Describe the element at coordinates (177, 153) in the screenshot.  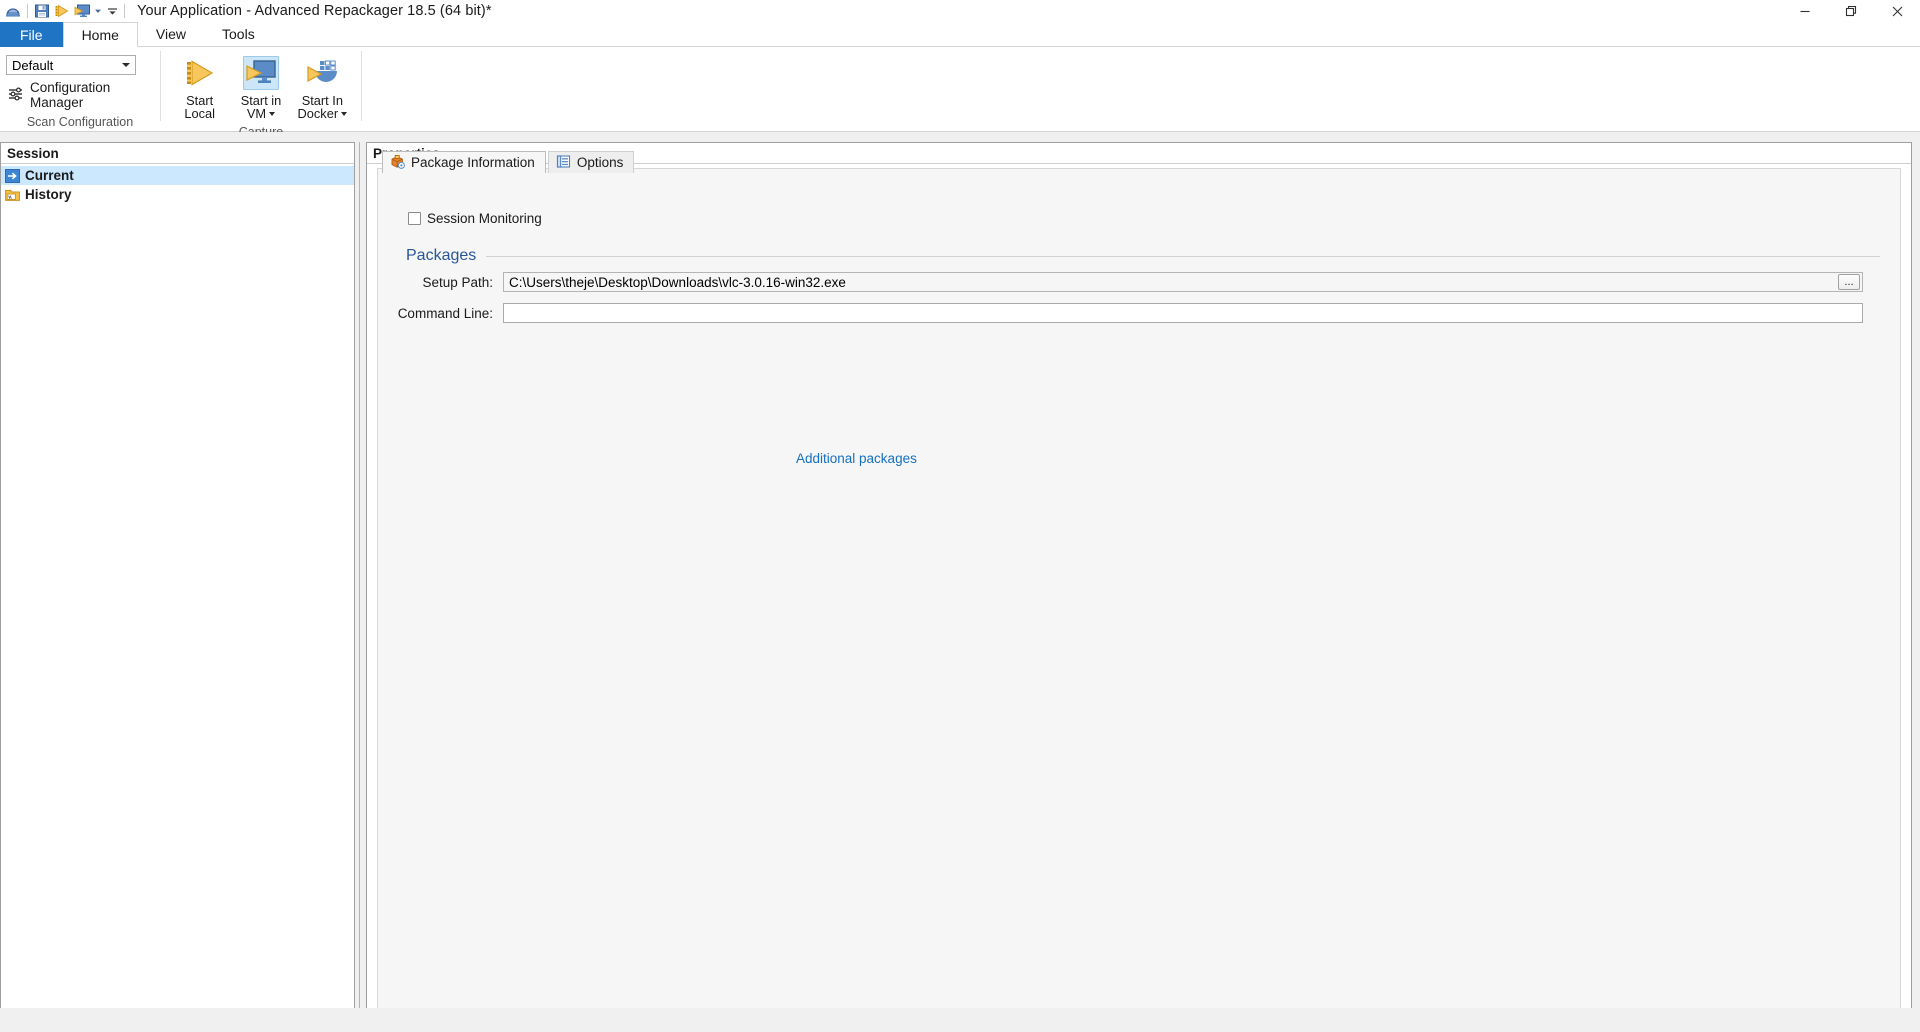
I see `session-pane-header: Session` at that location.